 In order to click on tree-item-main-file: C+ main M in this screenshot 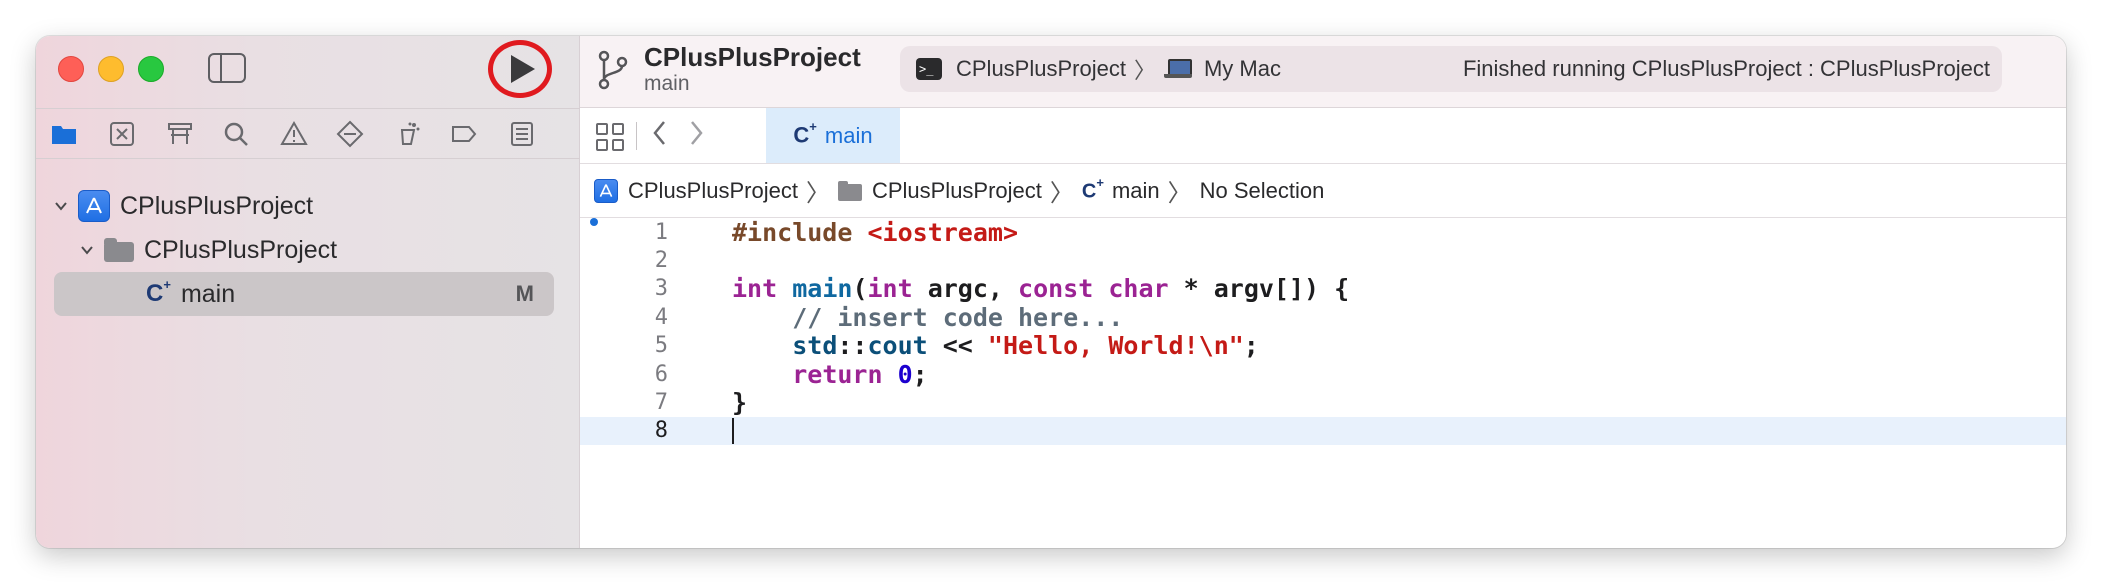, I will do `click(304, 294)`.